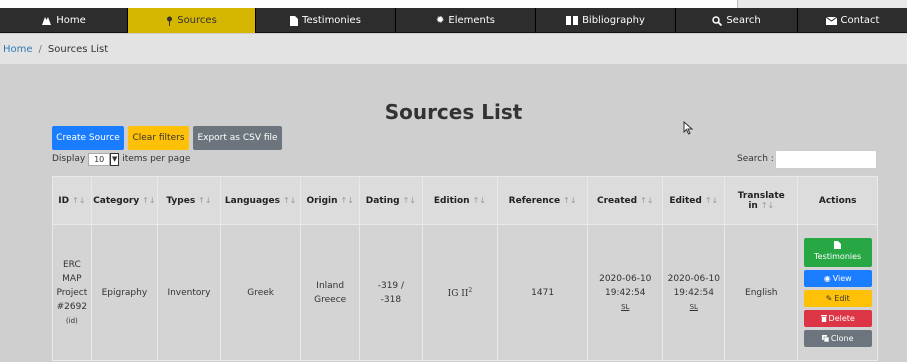 The width and height of the screenshot is (907, 362). Describe the element at coordinates (47, 21) in the screenshot. I see `home-icon` at that location.